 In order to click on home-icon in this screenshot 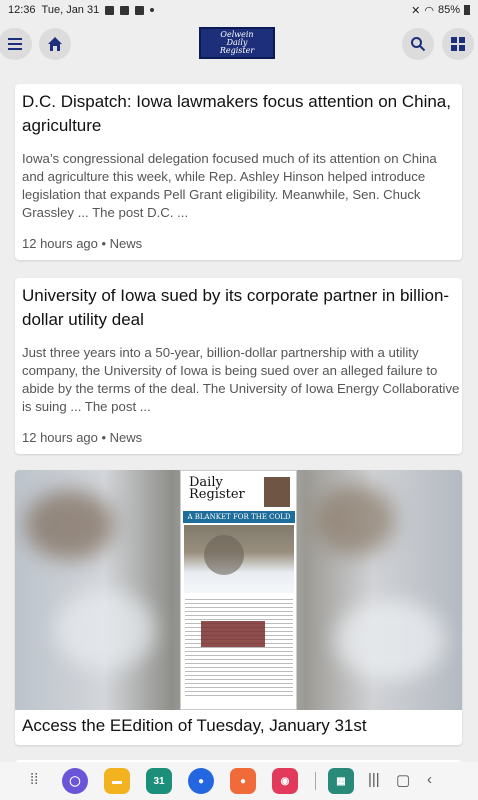, I will do `click(55, 44)`.